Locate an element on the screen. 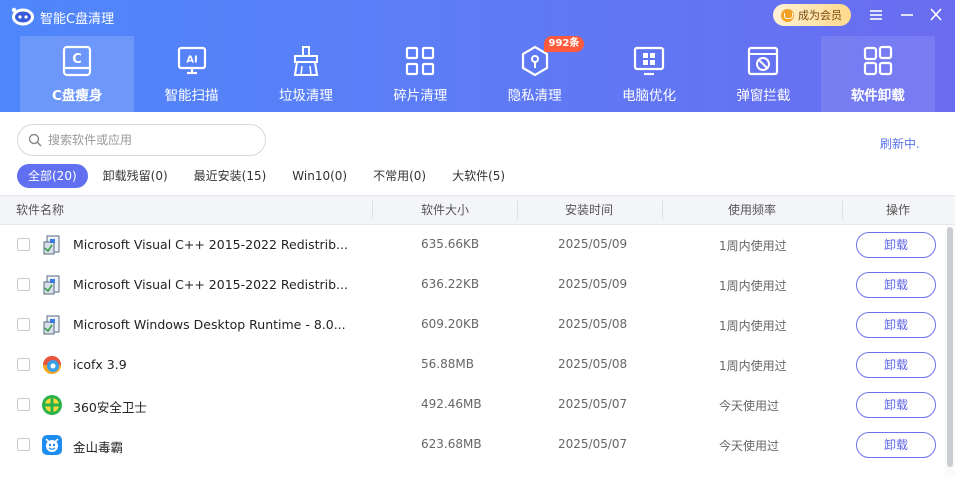 The width and height of the screenshot is (955, 477). ai-scan-icon: AI is located at coordinates (192, 61).